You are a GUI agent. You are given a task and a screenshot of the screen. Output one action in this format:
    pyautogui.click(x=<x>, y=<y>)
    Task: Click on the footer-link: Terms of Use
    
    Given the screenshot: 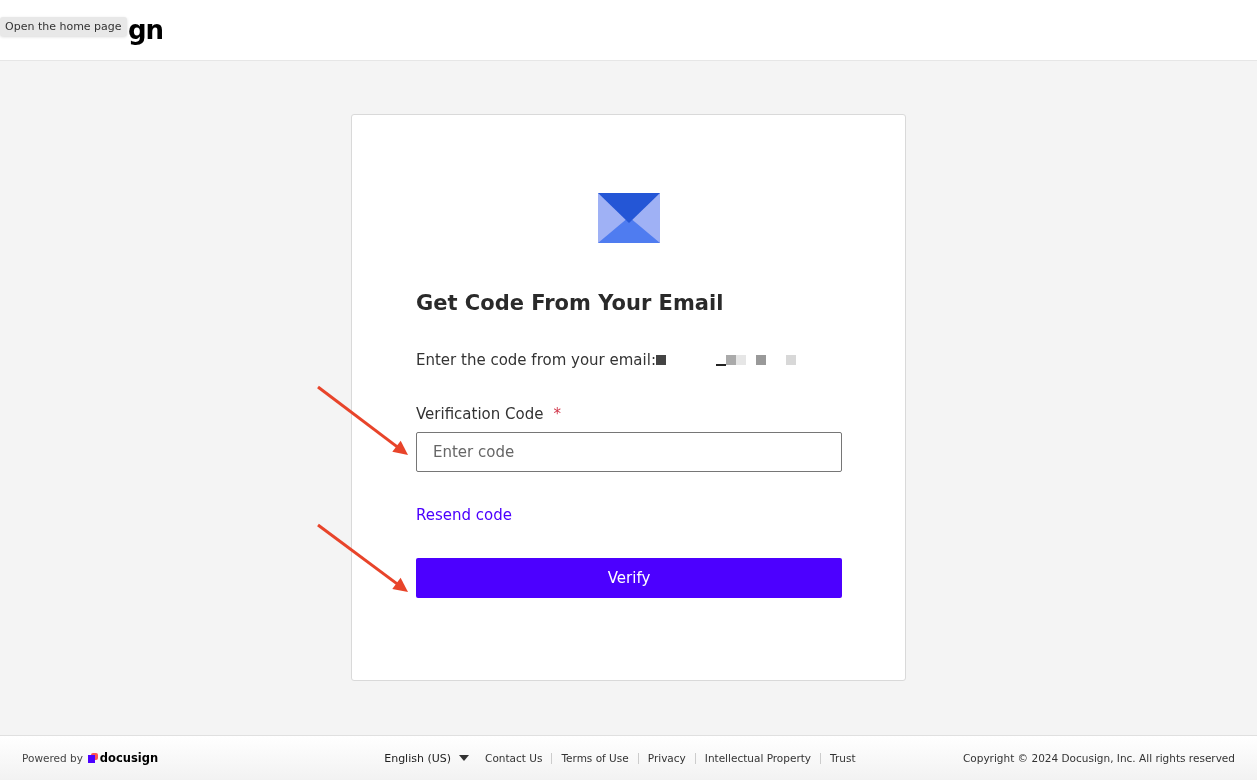 What is the action you would take?
    pyautogui.click(x=595, y=758)
    